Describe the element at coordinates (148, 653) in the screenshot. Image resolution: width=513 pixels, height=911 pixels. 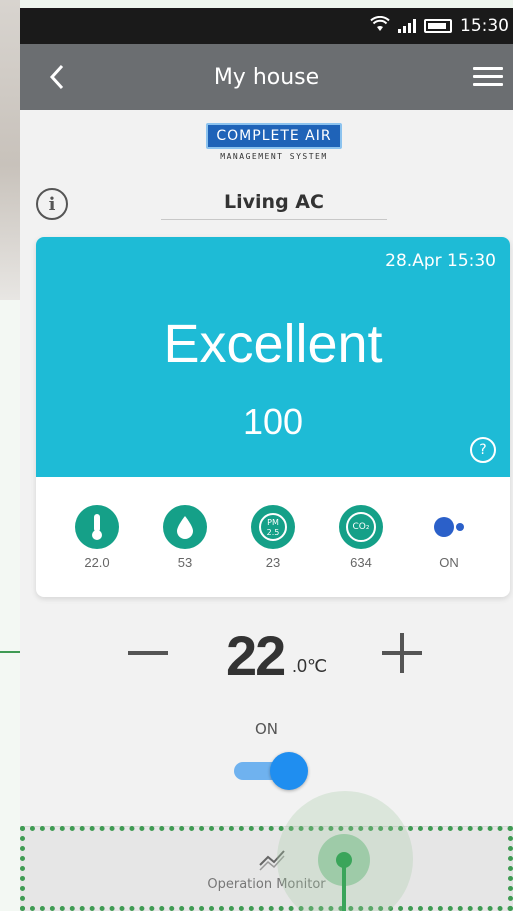
I see `decrease-temperature-button` at that location.